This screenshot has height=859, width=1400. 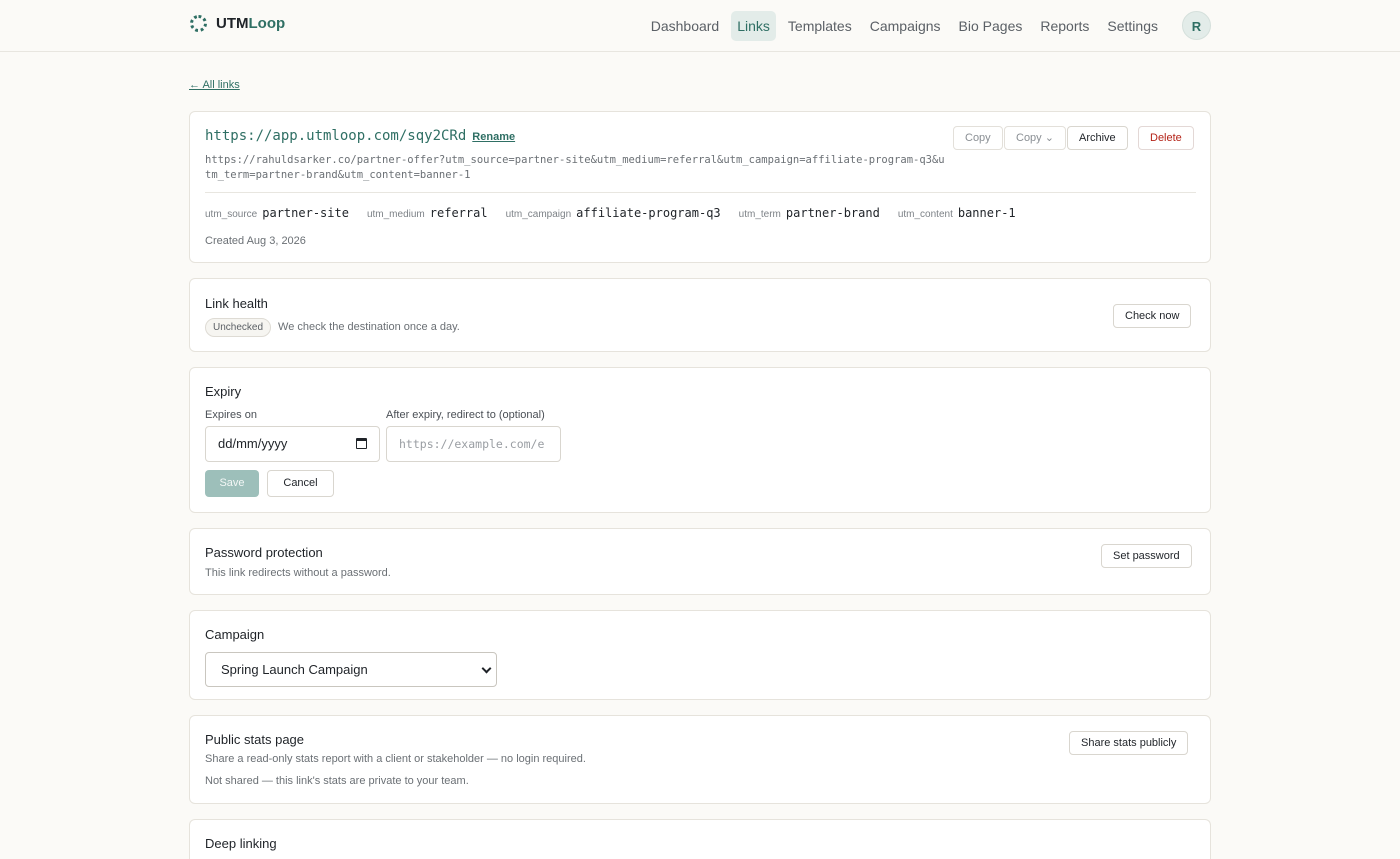 What do you see at coordinates (978, 138) in the screenshot?
I see `copy-button: Copy` at bounding box center [978, 138].